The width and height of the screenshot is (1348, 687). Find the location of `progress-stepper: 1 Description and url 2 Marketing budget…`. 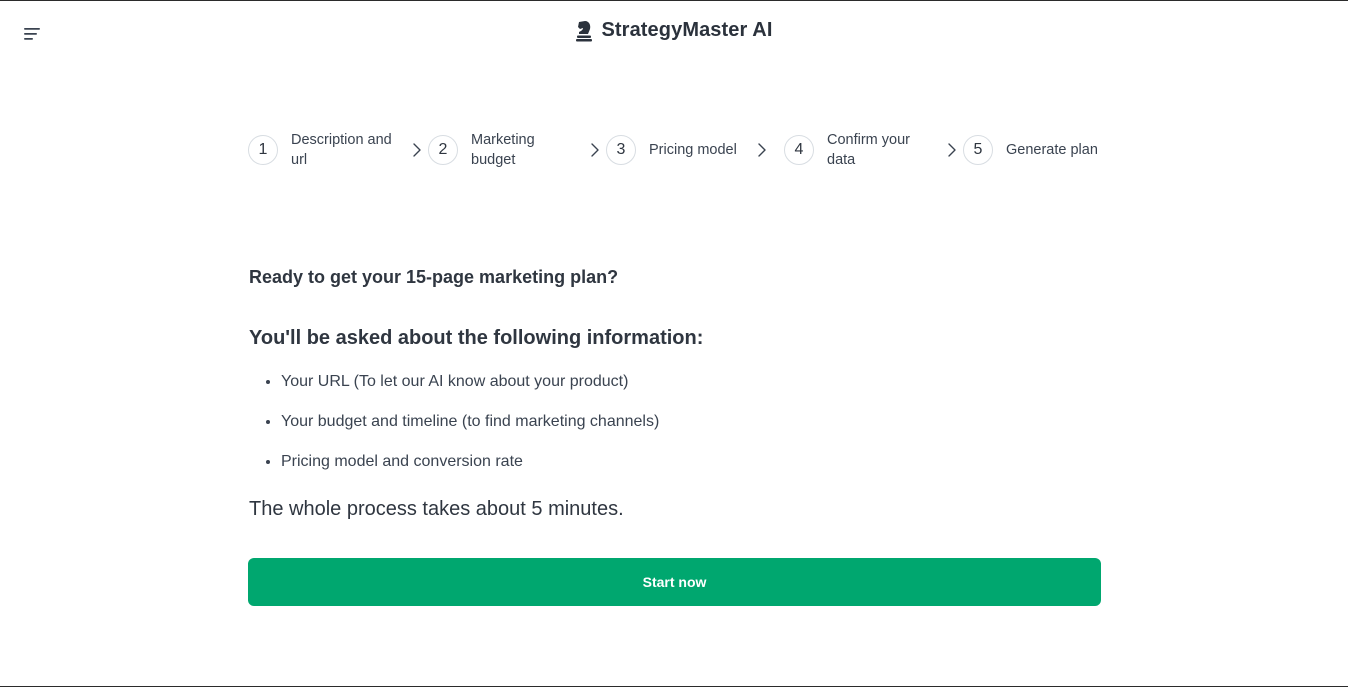

progress-stepper: 1 Description and url 2 Marketing budget… is located at coordinates (674, 151).